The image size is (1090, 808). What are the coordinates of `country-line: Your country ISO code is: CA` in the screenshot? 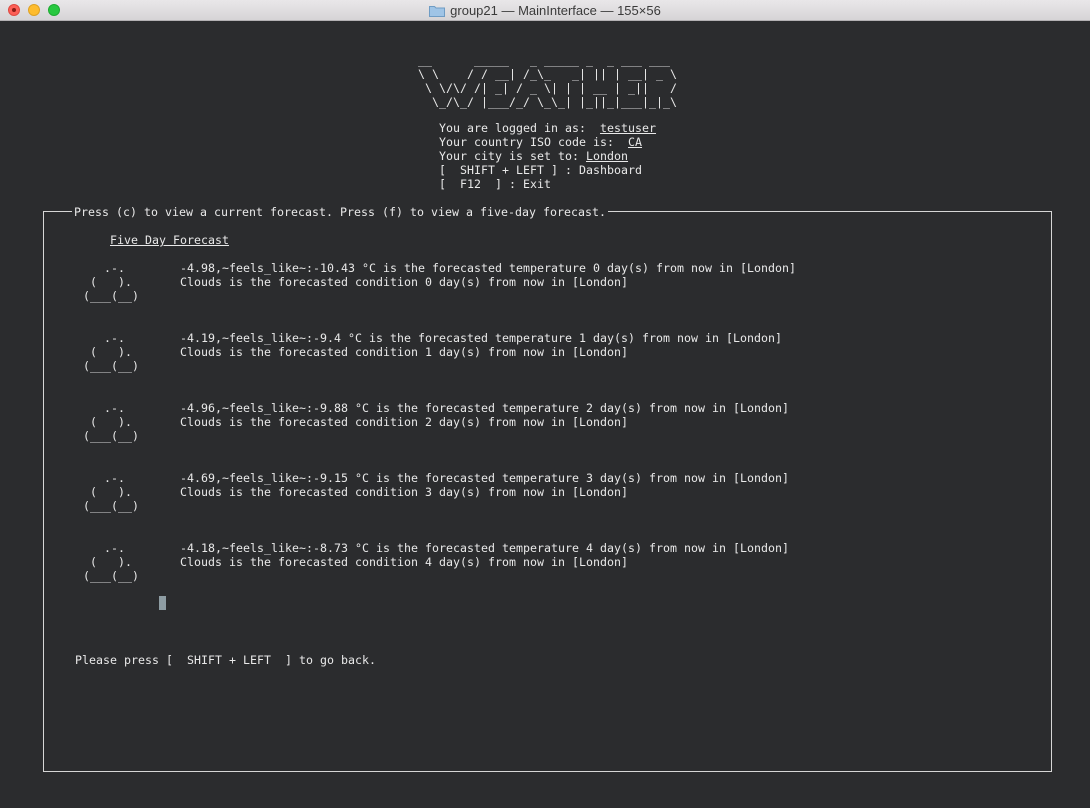 It's located at (540, 142).